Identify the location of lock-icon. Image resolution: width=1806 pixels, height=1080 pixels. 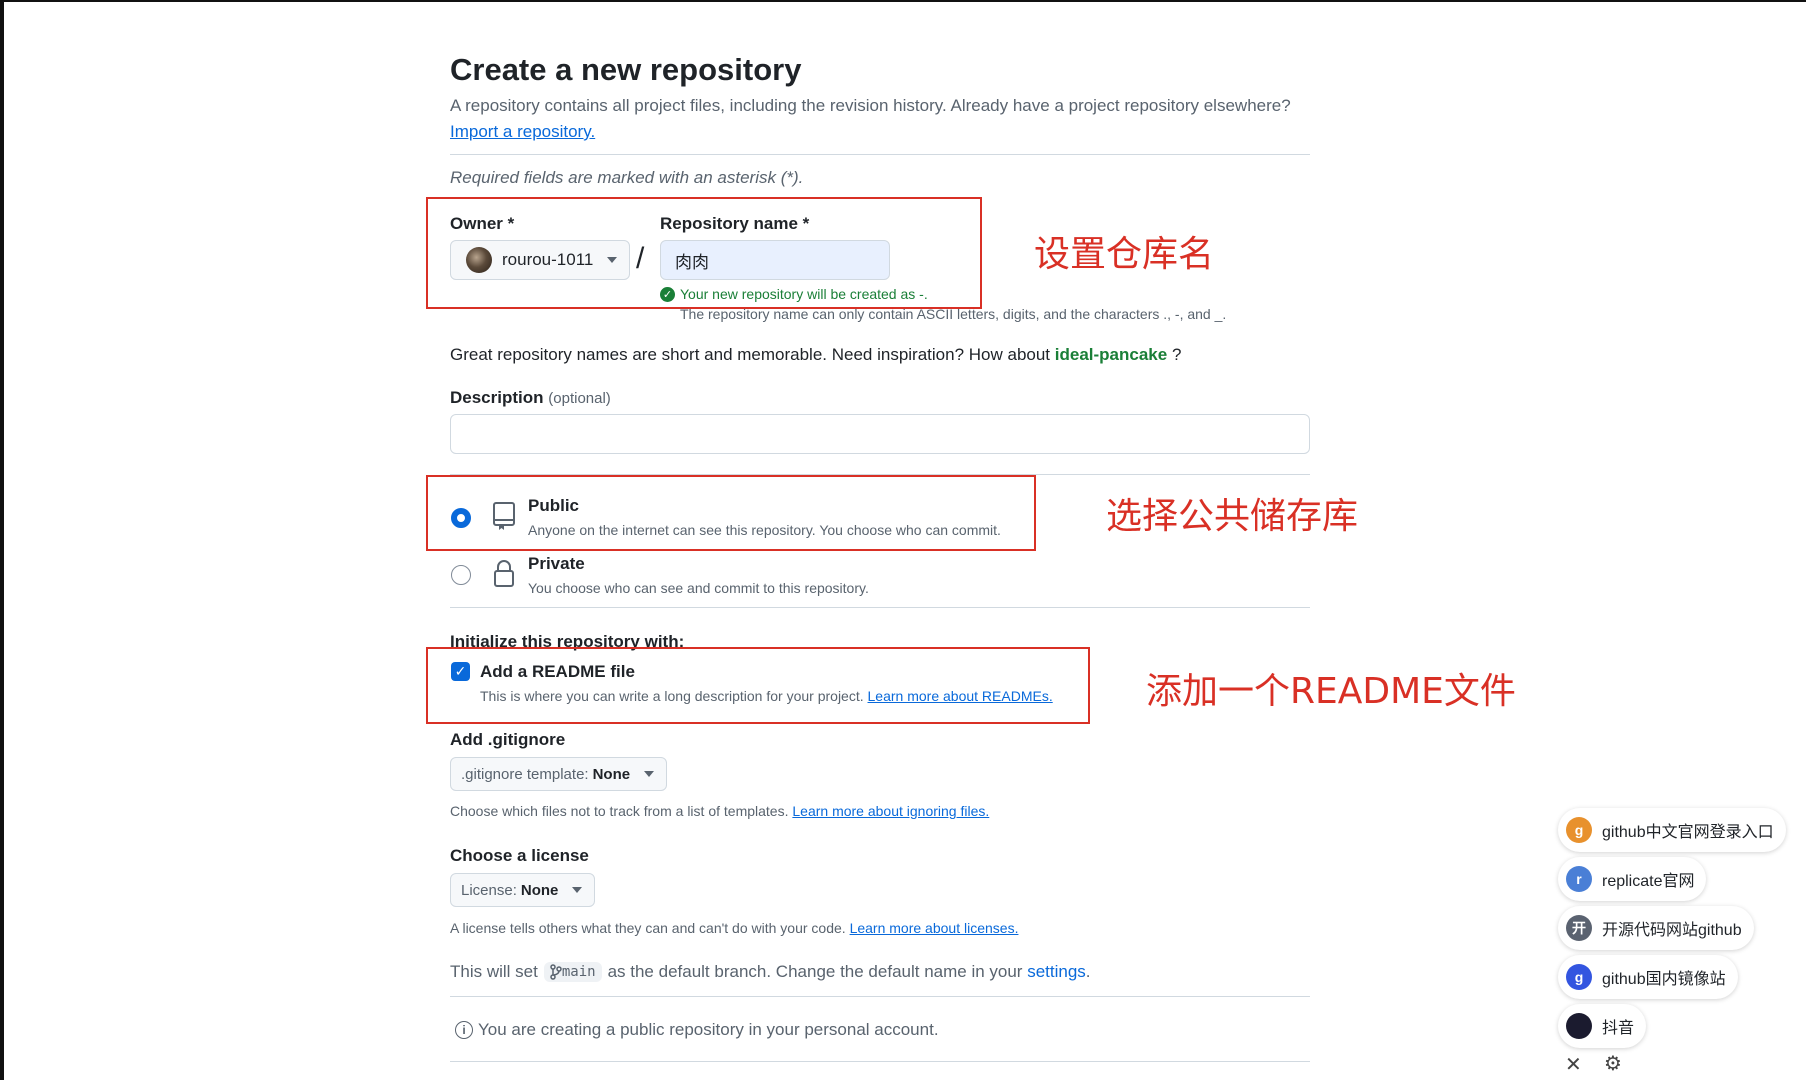
(504, 573).